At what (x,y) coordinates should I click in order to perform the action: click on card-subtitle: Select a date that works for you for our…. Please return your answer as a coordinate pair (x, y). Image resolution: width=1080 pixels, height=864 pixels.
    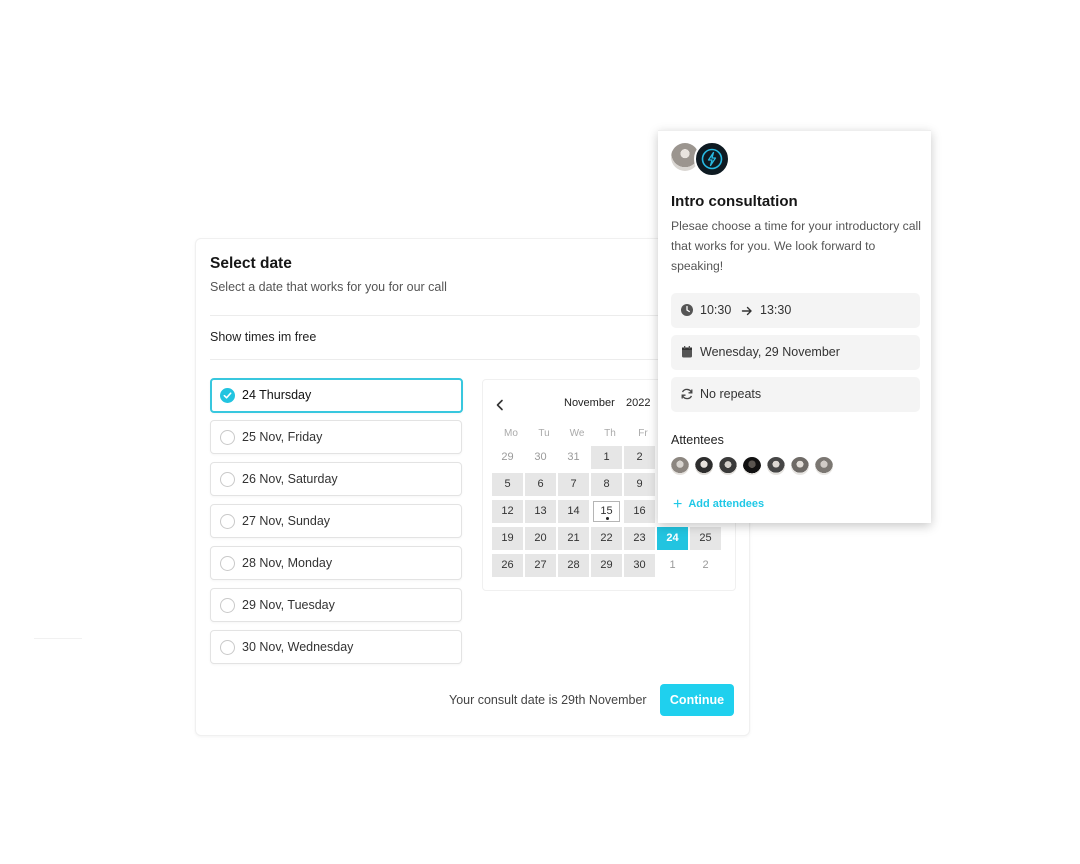
    Looking at the image, I should click on (328, 287).